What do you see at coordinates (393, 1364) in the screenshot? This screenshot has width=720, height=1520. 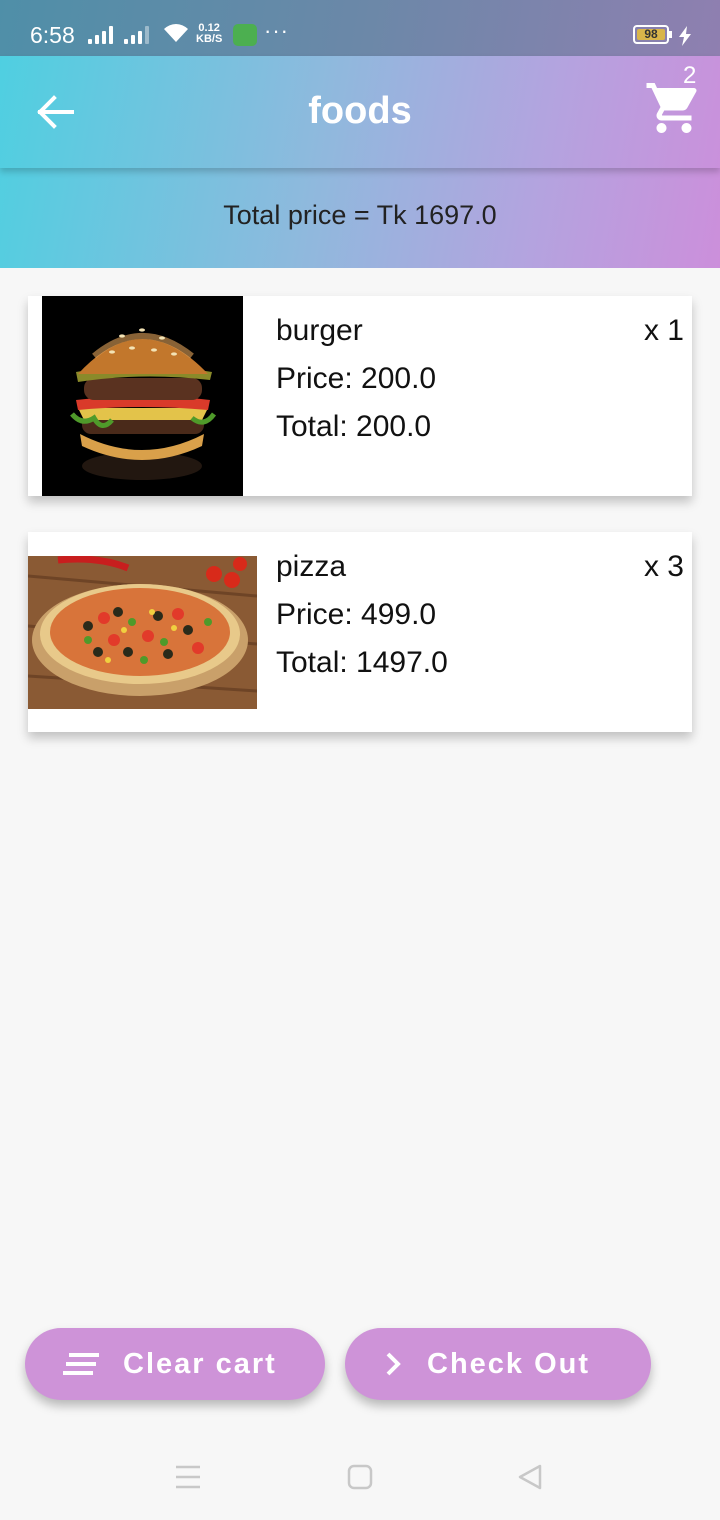 I see `chevron-right-icon` at bounding box center [393, 1364].